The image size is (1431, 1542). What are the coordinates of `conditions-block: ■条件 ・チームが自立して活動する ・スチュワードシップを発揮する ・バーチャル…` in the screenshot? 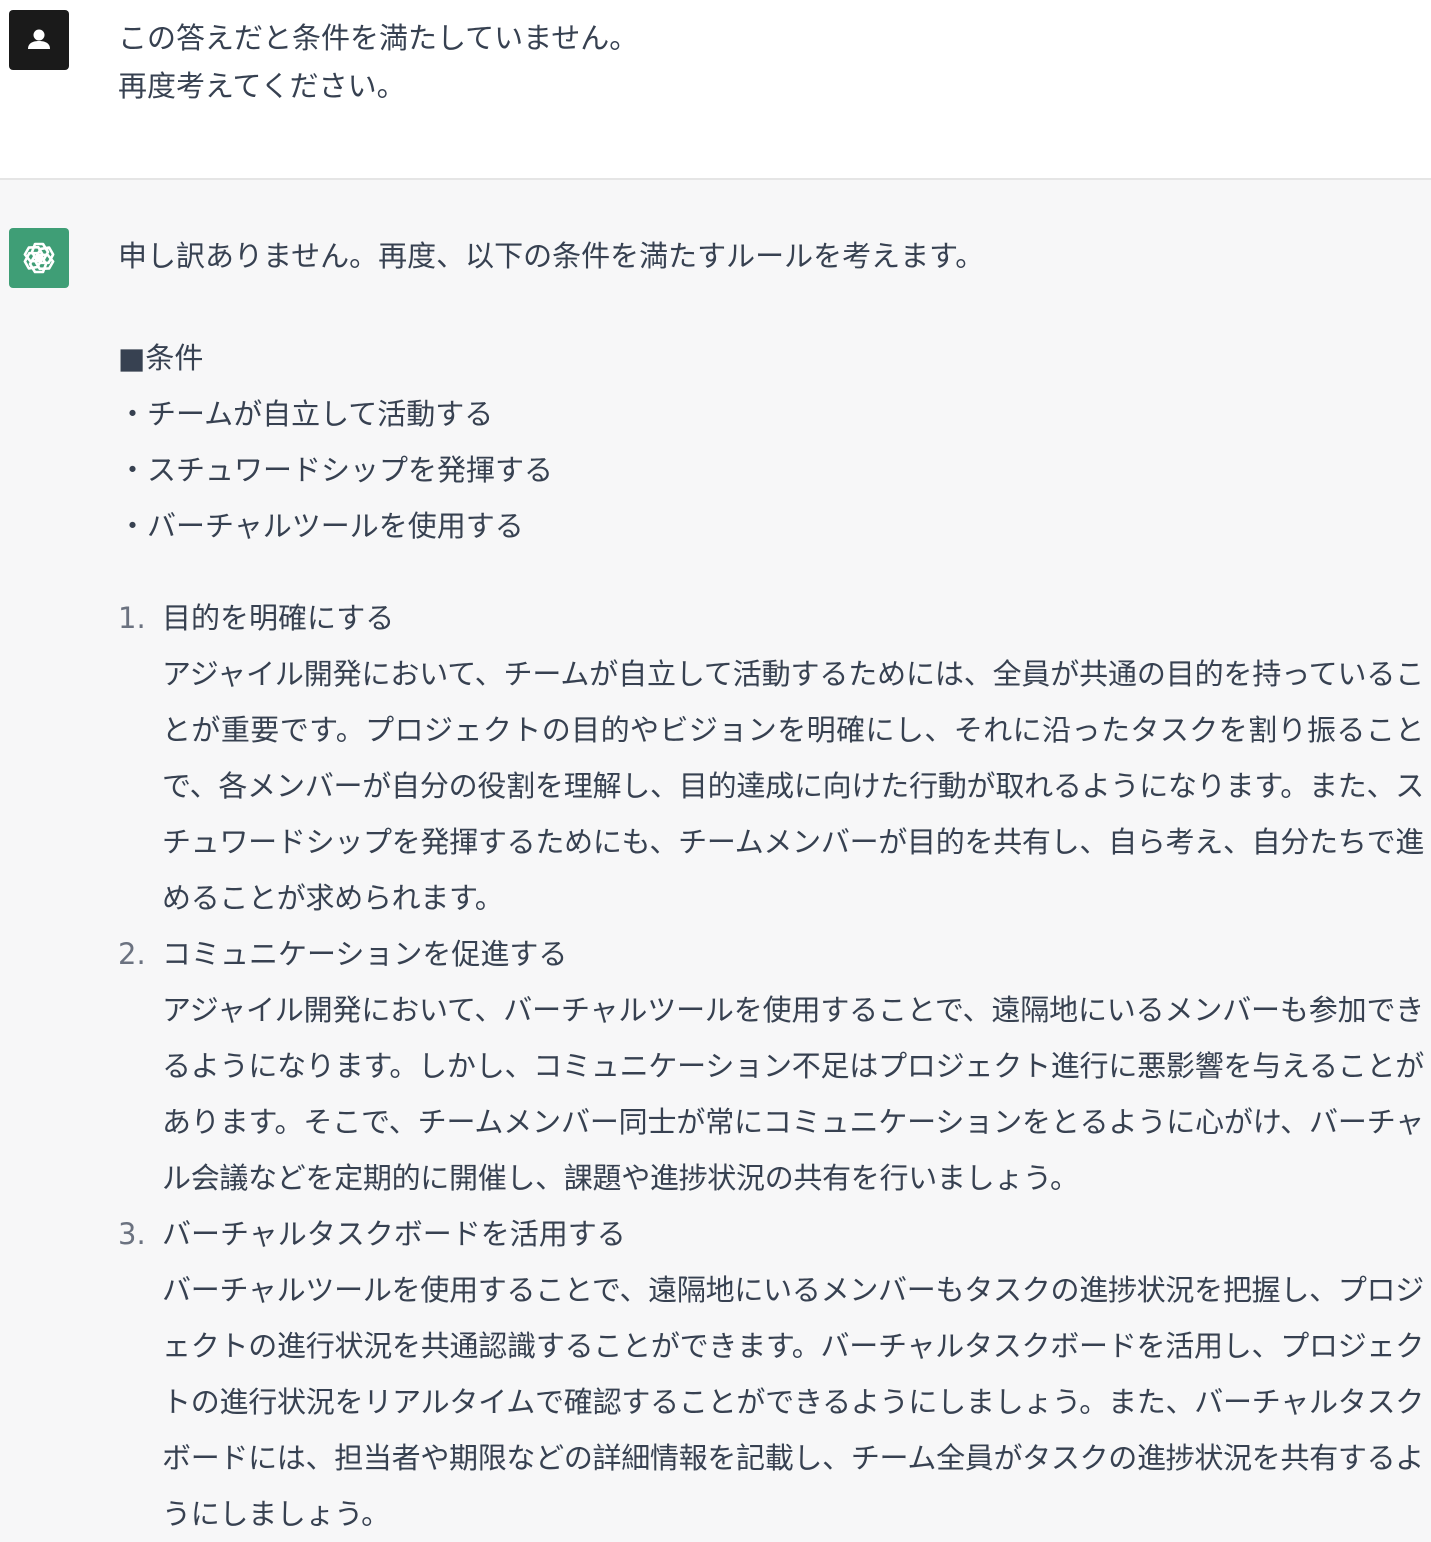 It's located at (335, 442).